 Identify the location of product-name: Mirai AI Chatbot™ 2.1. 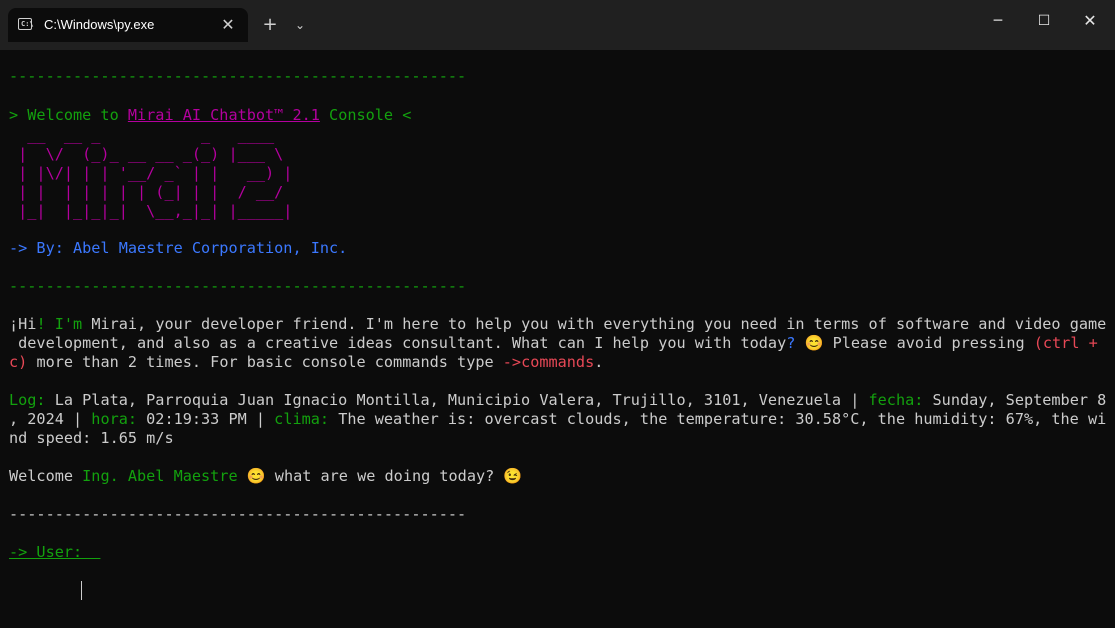
(223, 115).